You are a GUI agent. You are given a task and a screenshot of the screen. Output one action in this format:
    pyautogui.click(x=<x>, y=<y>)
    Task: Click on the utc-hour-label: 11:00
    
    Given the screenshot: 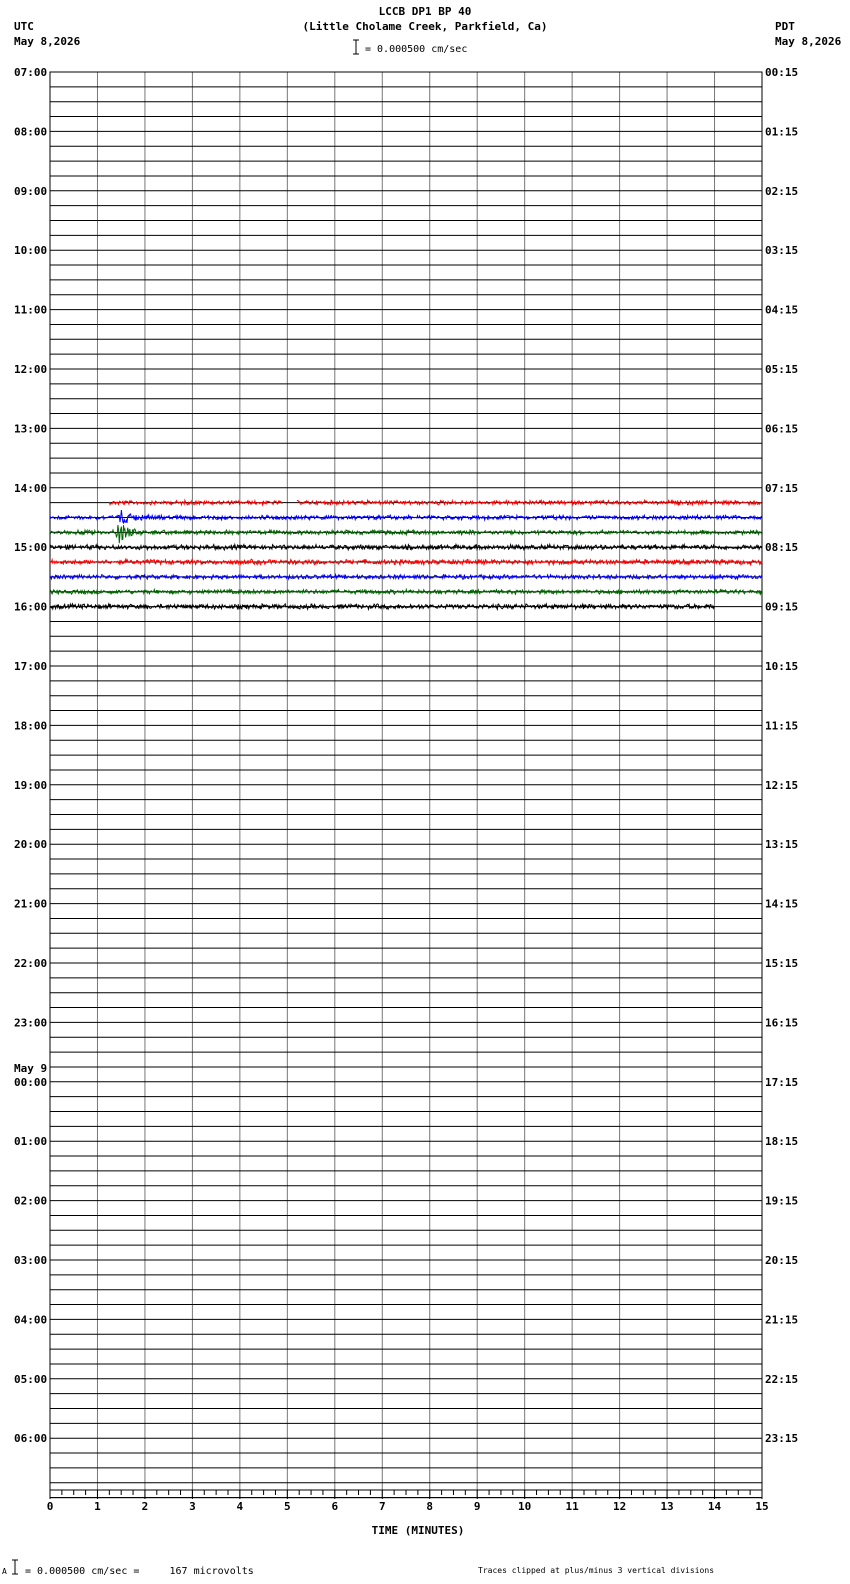 What is the action you would take?
    pyautogui.click(x=30, y=310)
    